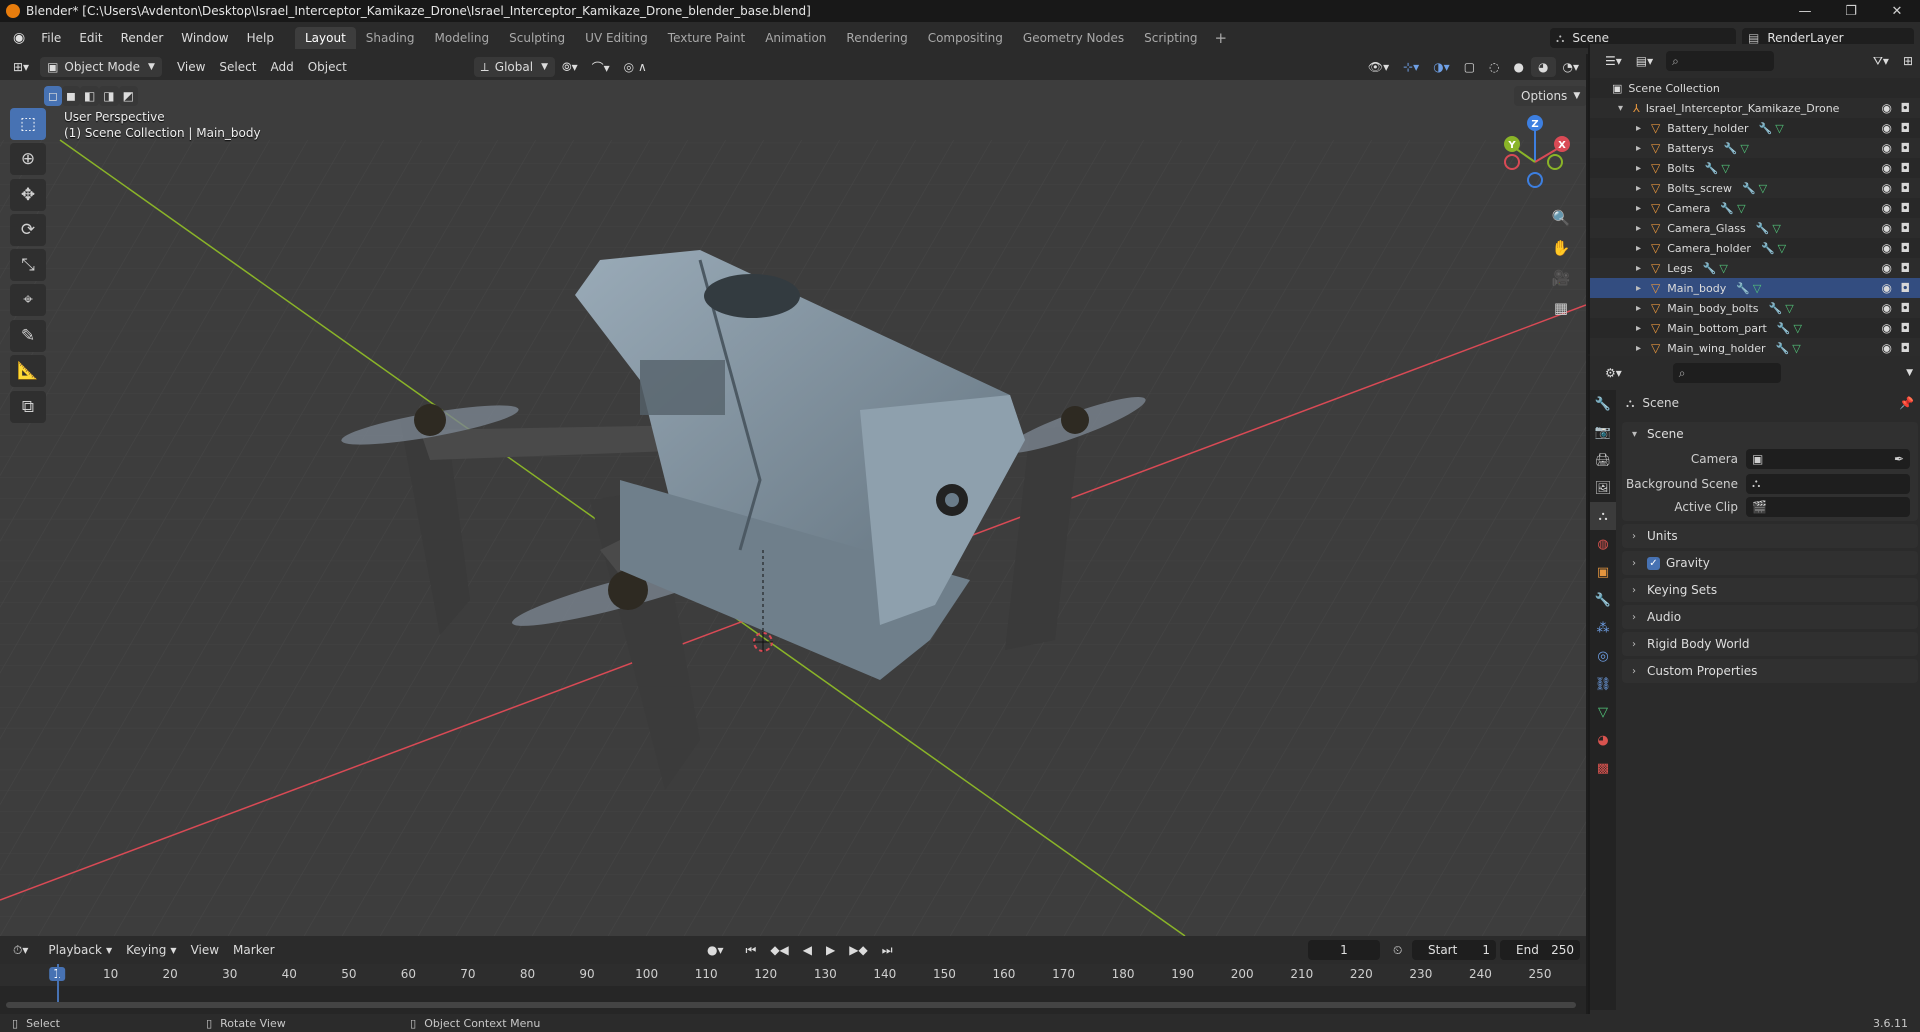 The height and width of the screenshot is (1032, 1920). What do you see at coordinates (876, 38) in the screenshot?
I see `tab-rendering: Rendering` at bounding box center [876, 38].